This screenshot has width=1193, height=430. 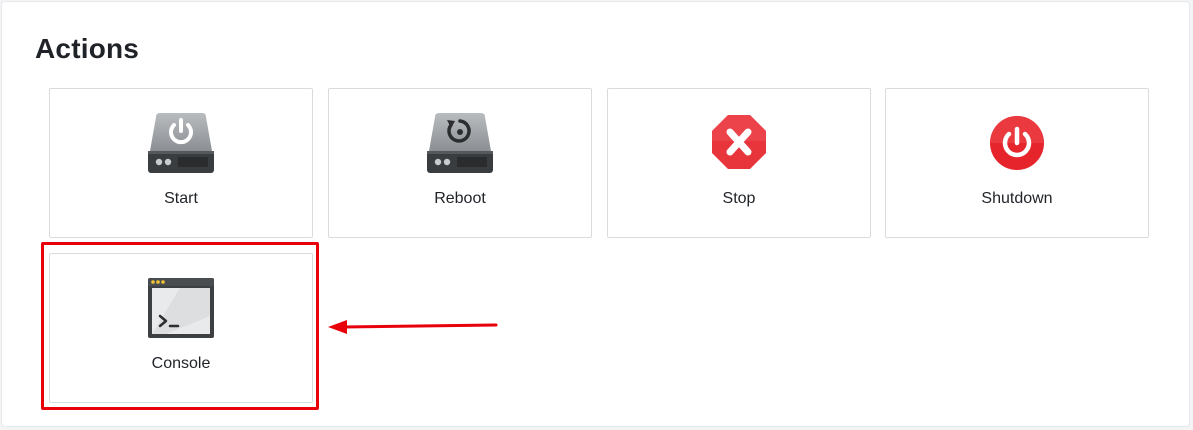 I want to click on stop-icon, so click(x=739, y=142).